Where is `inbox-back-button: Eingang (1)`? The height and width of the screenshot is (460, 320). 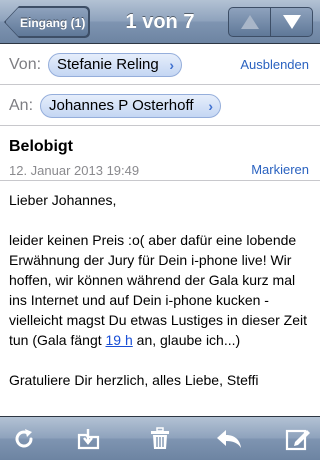 inbox-back-button: Eingang (1) is located at coordinates (47, 22).